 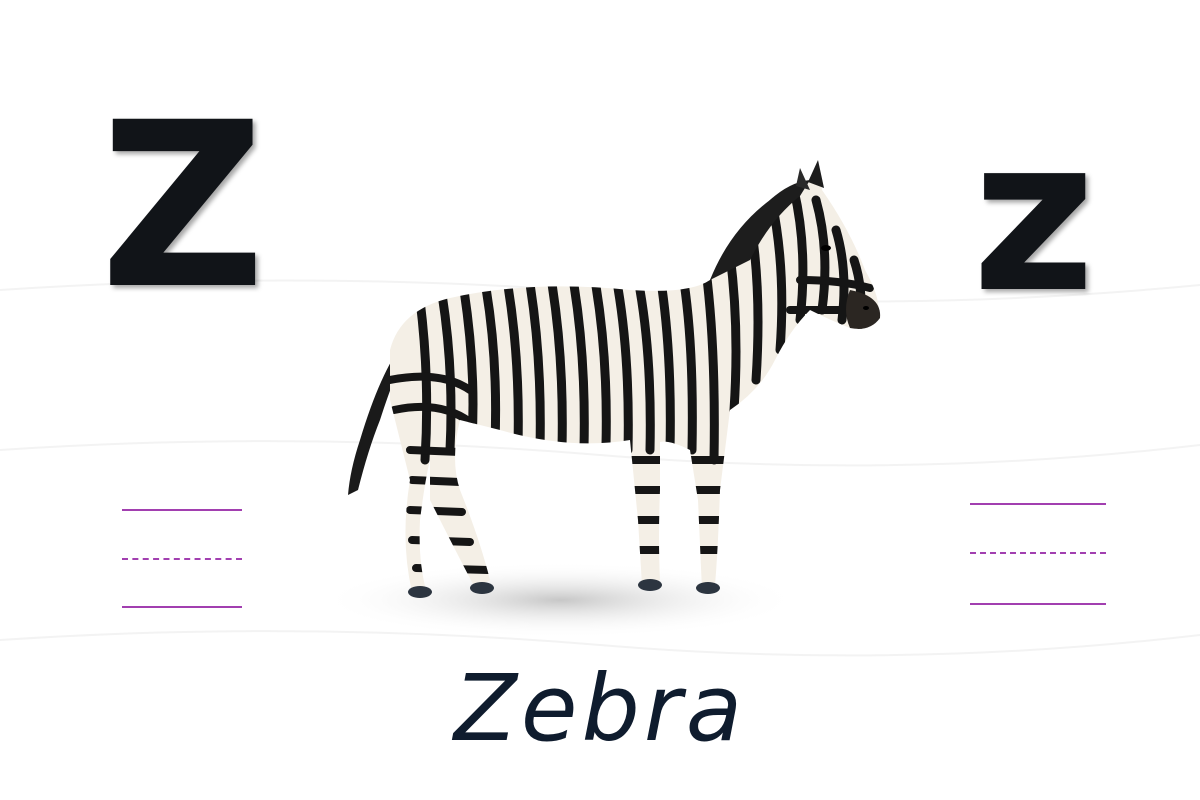 What do you see at coordinates (182, 607) in the screenshot?
I see `left-guide-bottom-line` at bounding box center [182, 607].